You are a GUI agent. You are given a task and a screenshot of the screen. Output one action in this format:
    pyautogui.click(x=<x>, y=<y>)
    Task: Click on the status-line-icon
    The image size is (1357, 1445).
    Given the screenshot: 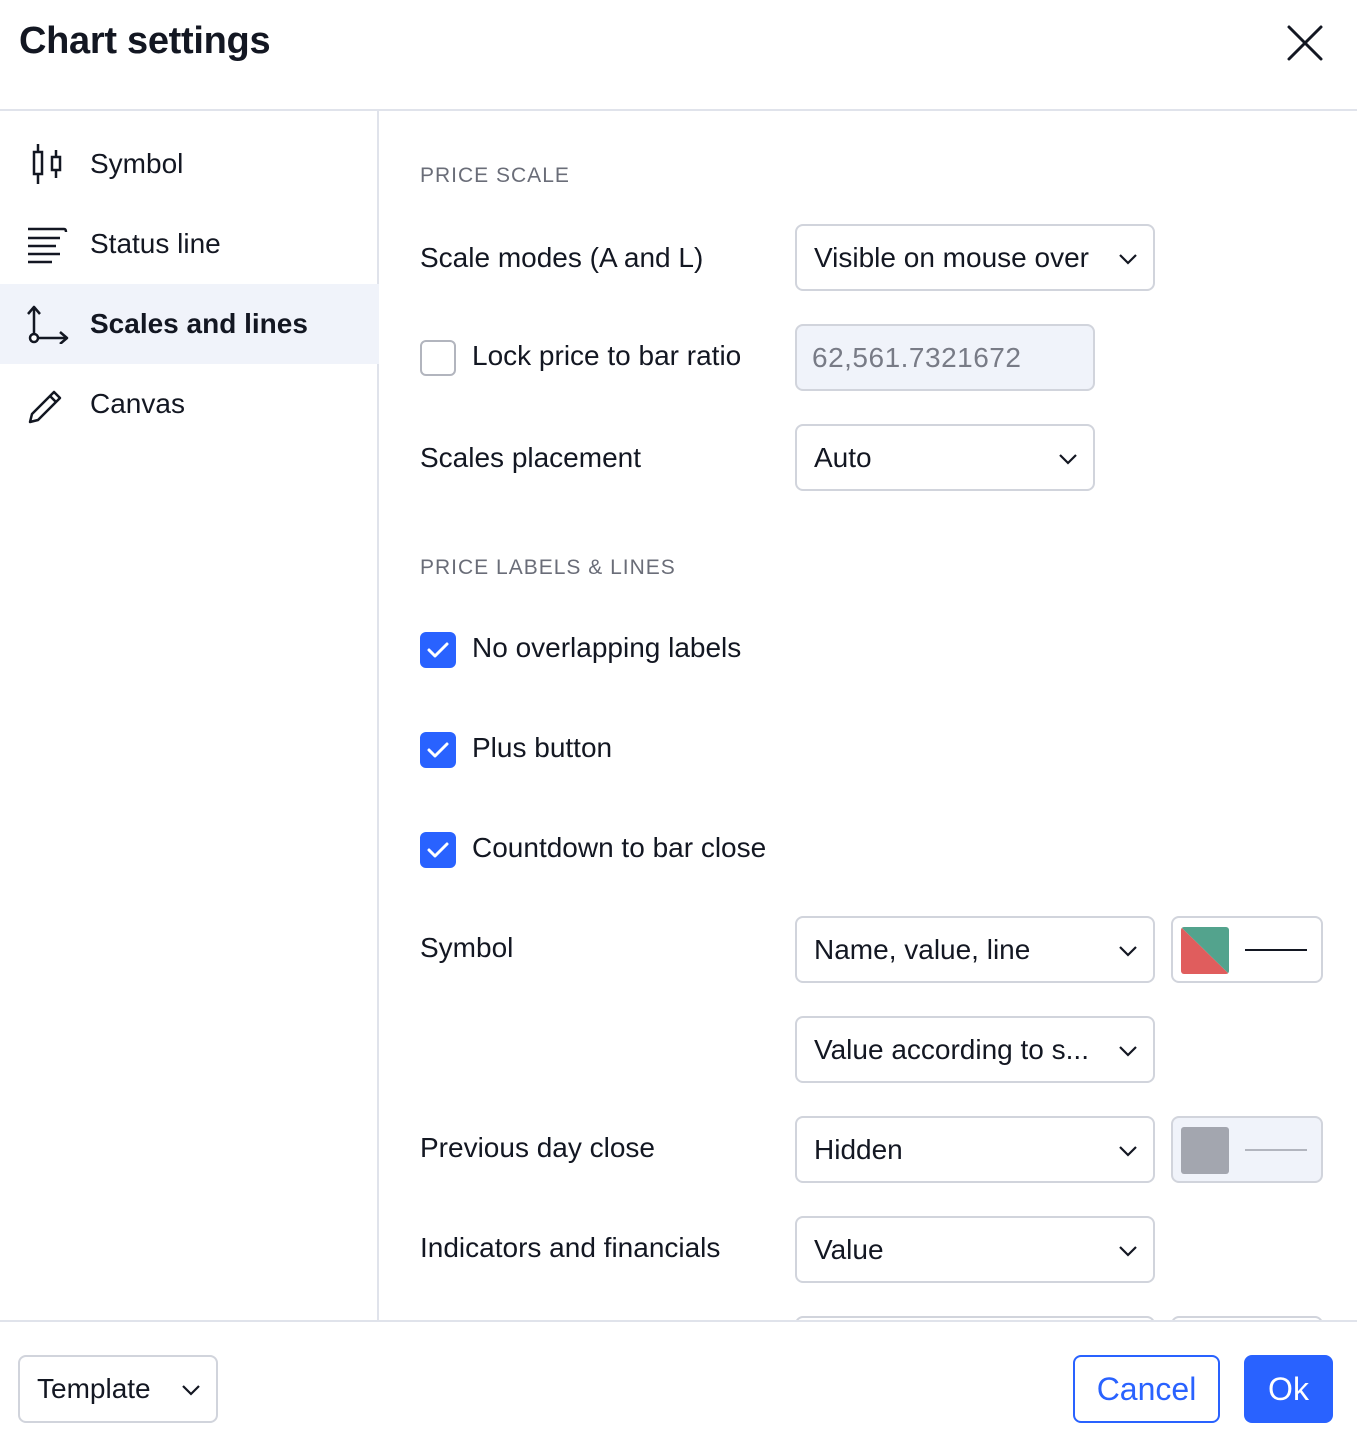 What is the action you would take?
    pyautogui.click(x=48, y=245)
    